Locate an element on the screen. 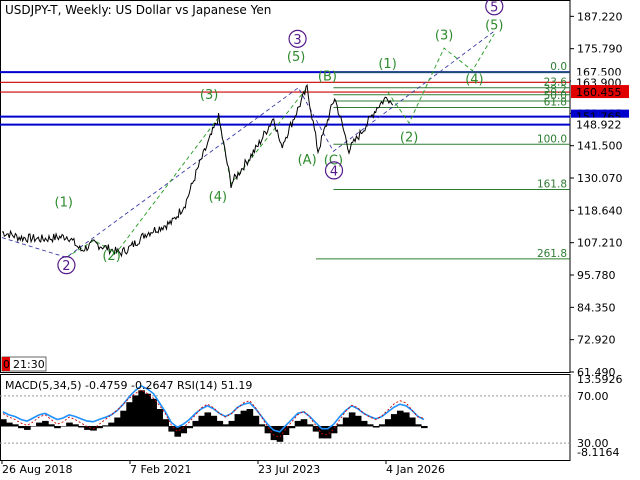  rsi-line is located at coordinates (213, 413).